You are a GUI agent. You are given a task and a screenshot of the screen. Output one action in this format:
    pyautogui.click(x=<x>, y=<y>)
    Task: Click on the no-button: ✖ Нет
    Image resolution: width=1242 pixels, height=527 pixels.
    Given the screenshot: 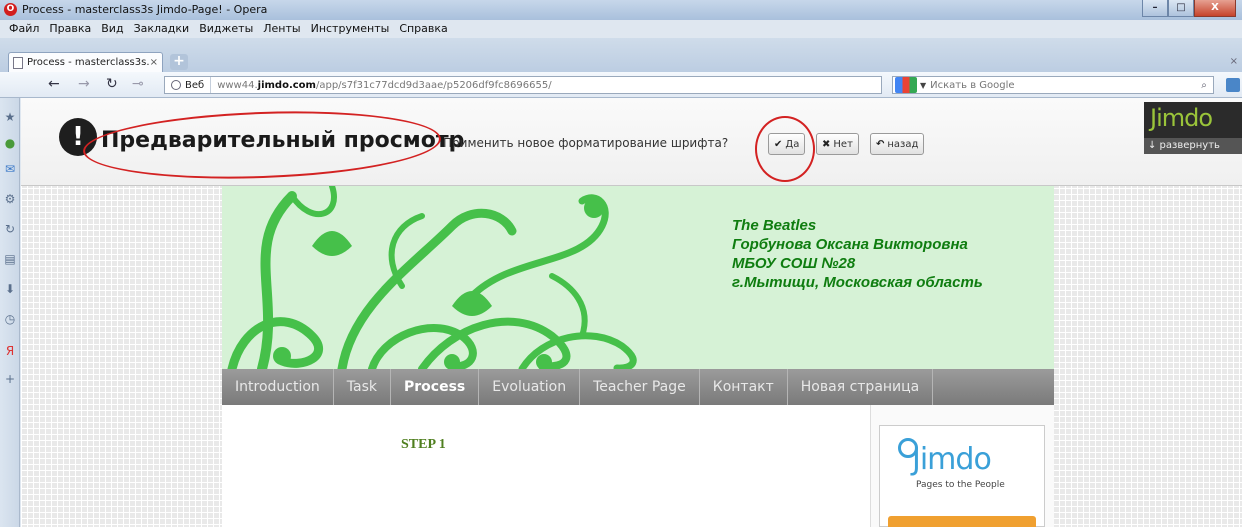 What is the action you would take?
    pyautogui.click(x=837, y=144)
    